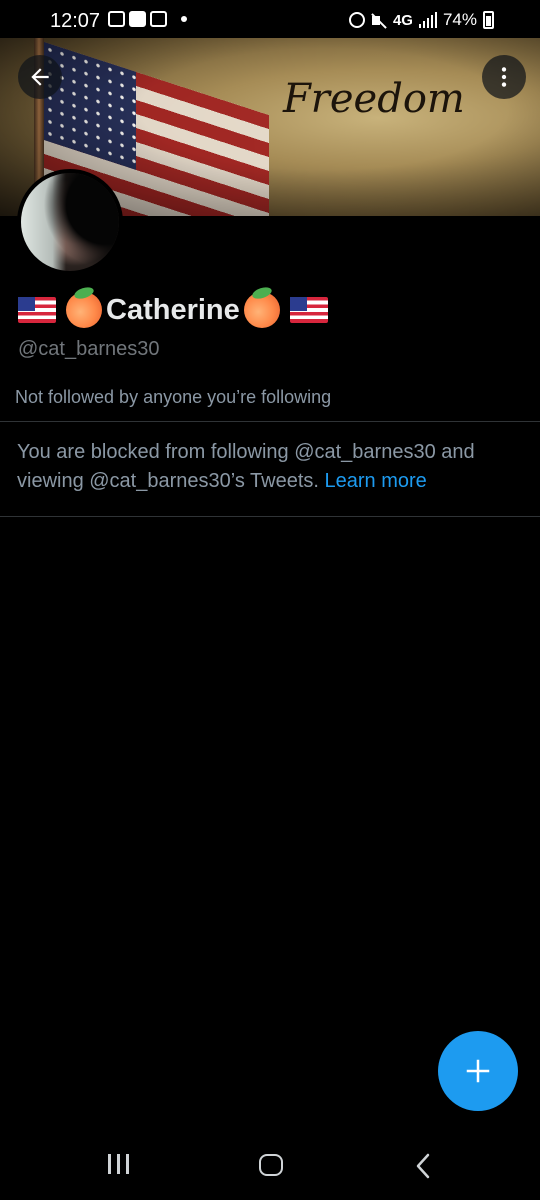 This screenshot has height=1200, width=540. I want to click on more-options-button, so click(504, 77).